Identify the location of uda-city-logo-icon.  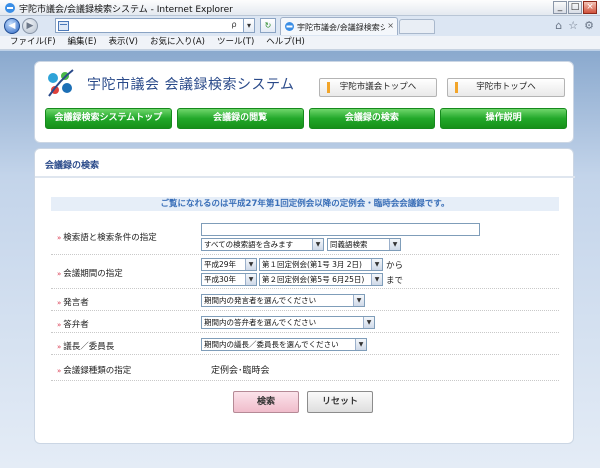
(61, 83).